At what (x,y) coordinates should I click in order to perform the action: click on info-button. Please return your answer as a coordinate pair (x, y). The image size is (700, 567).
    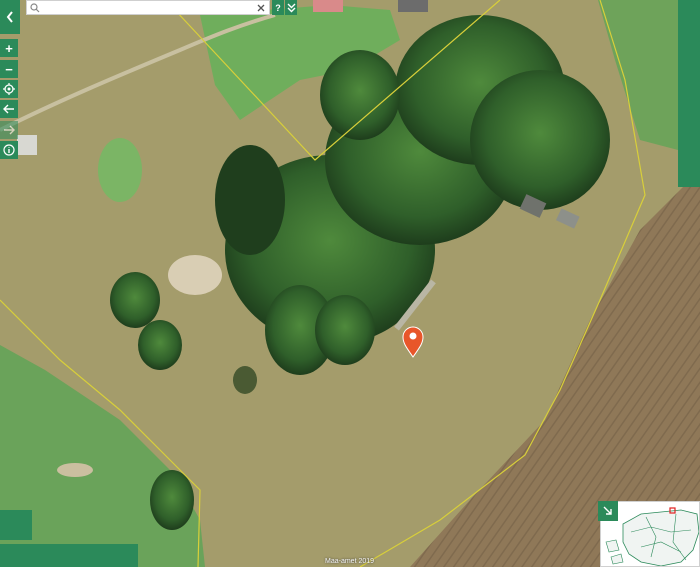
    Looking at the image, I should click on (9, 150).